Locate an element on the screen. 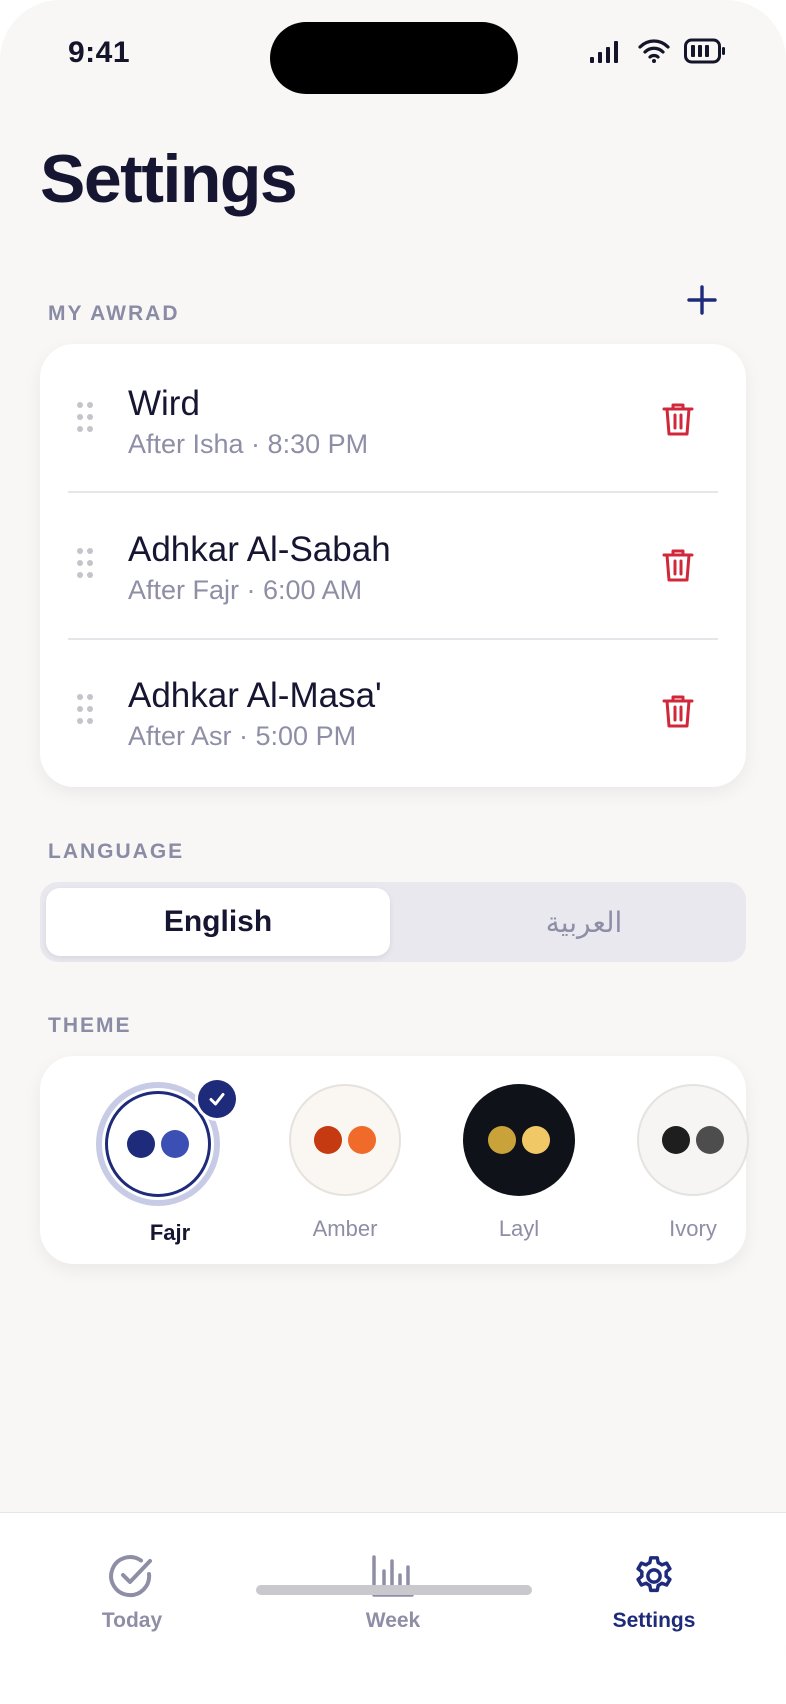  add-wird-button is located at coordinates (702, 300).